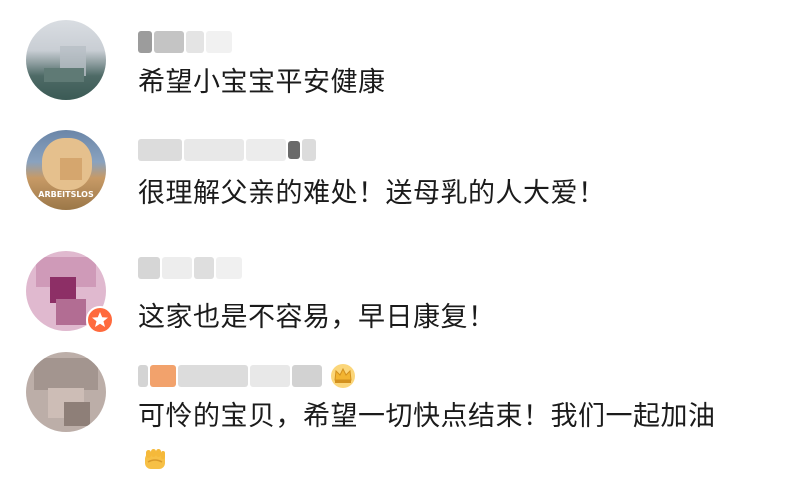 This screenshot has height=493, width=800. What do you see at coordinates (155, 459) in the screenshot?
I see `raised-fist-emoji` at bounding box center [155, 459].